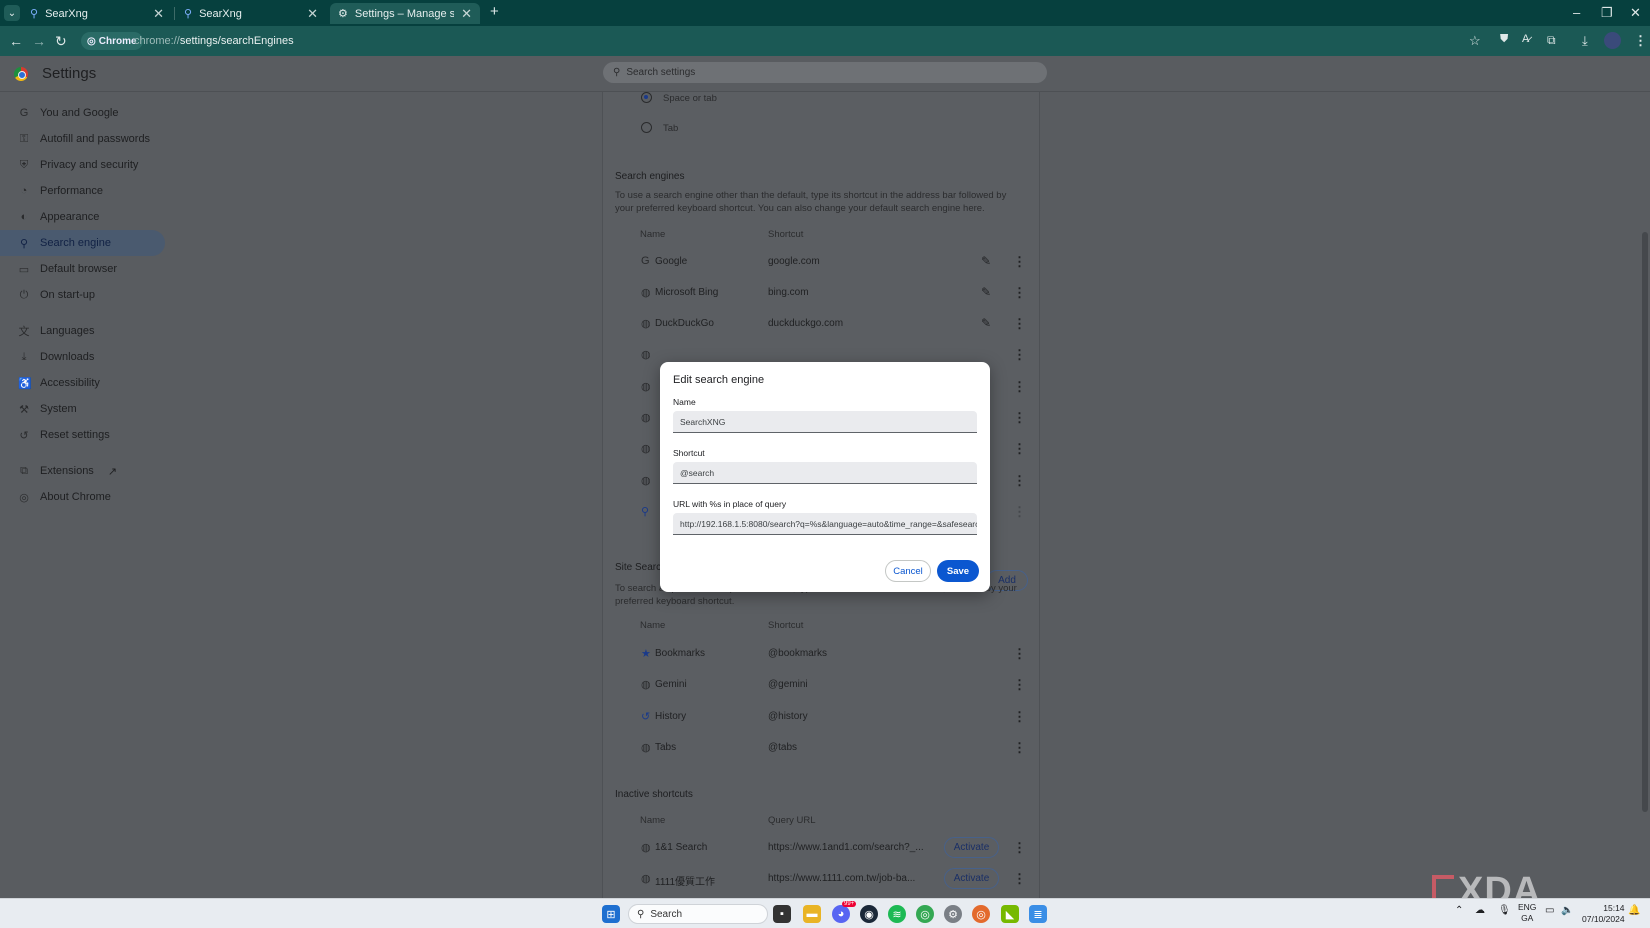 Image resolution: width=1650 pixels, height=928 pixels. What do you see at coordinates (869, 914) in the screenshot?
I see `steam-icon: ◉` at bounding box center [869, 914].